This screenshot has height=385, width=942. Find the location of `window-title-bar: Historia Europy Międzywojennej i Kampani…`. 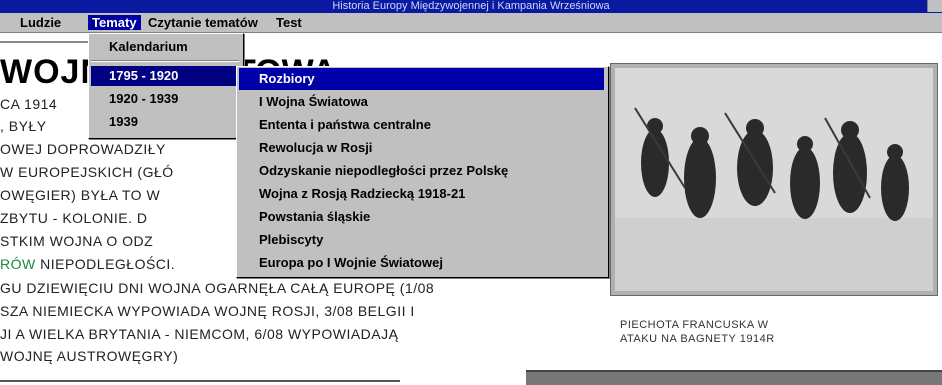

window-title-bar: Historia Europy Międzywojennej i Kampani… is located at coordinates (471, 6).